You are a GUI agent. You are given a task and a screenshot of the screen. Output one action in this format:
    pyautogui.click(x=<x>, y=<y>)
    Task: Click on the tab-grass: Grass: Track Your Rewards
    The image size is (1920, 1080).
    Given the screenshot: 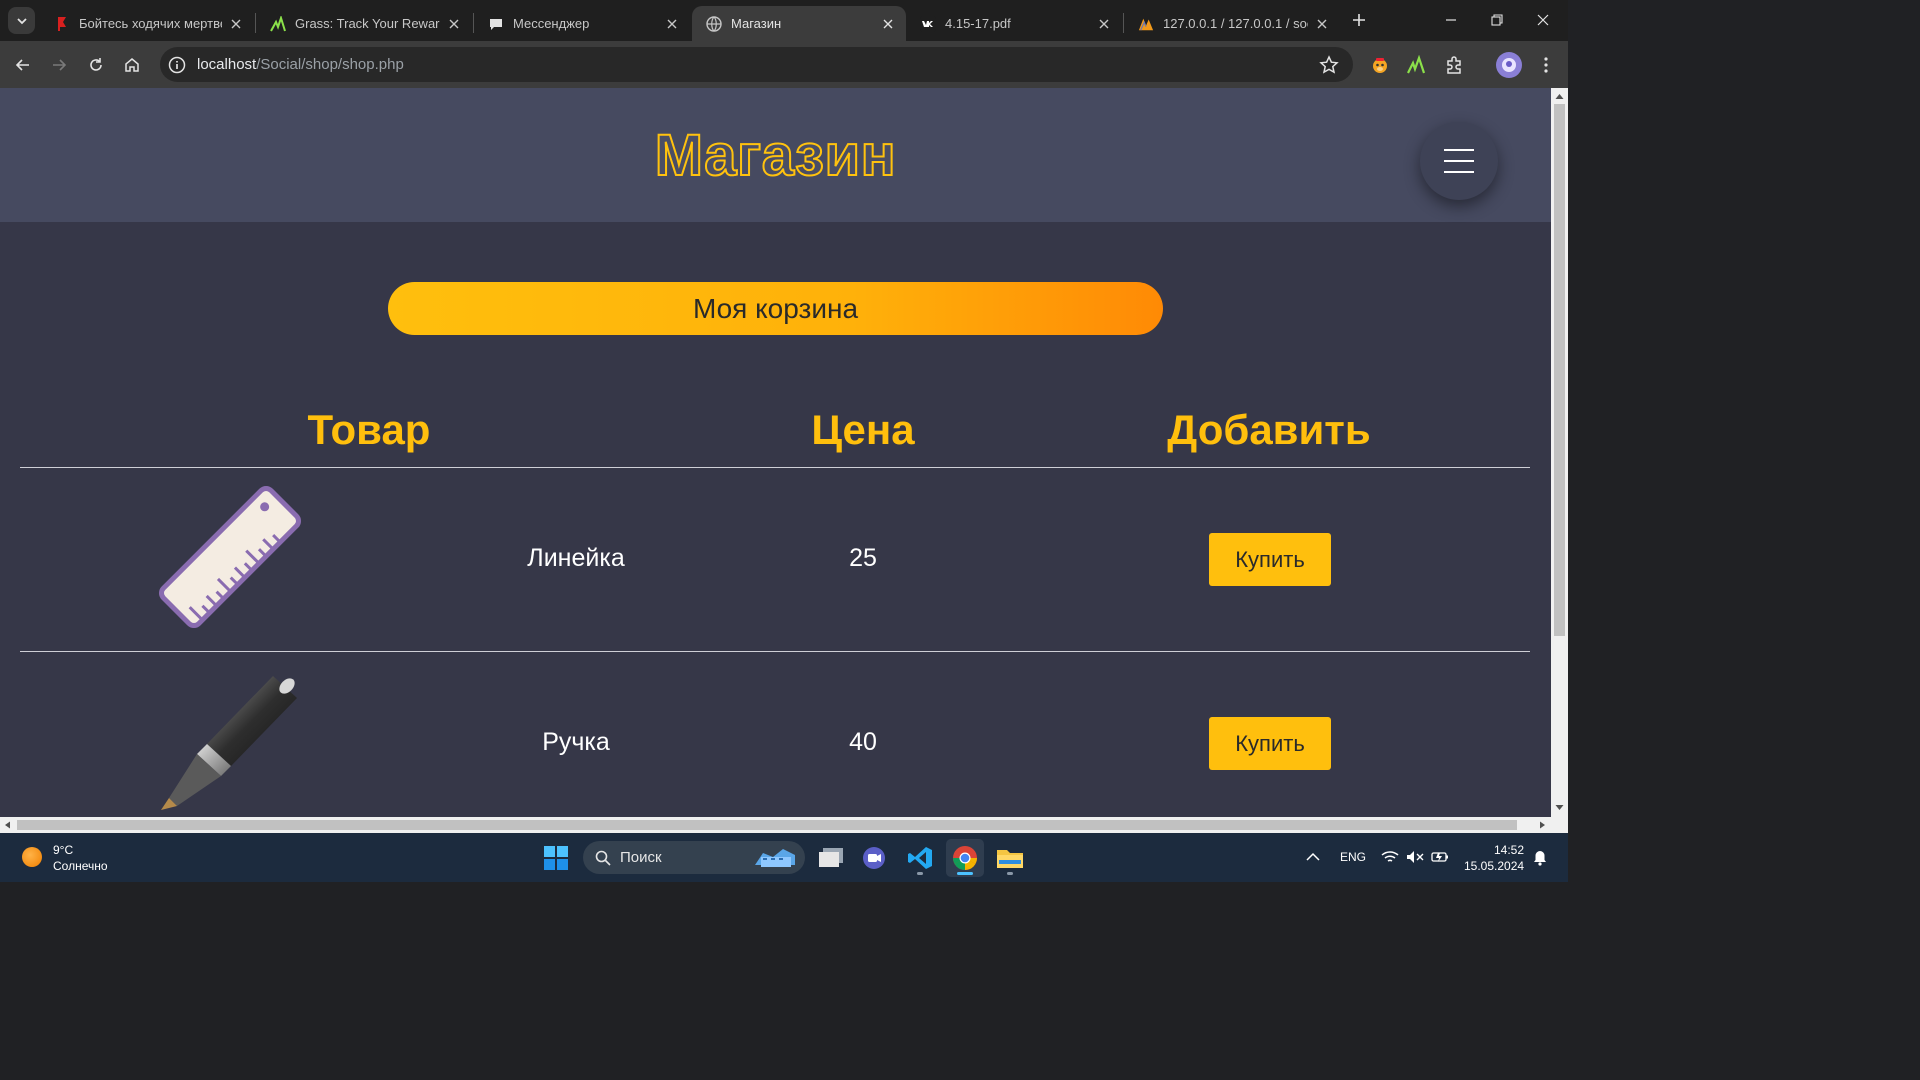 What is the action you would take?
    pyautogui.click(x=364, y=23)
    